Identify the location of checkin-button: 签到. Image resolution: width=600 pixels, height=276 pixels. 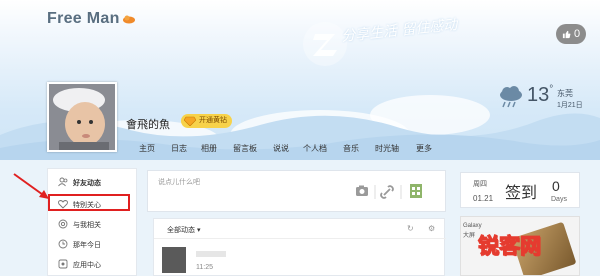
(521, 191).